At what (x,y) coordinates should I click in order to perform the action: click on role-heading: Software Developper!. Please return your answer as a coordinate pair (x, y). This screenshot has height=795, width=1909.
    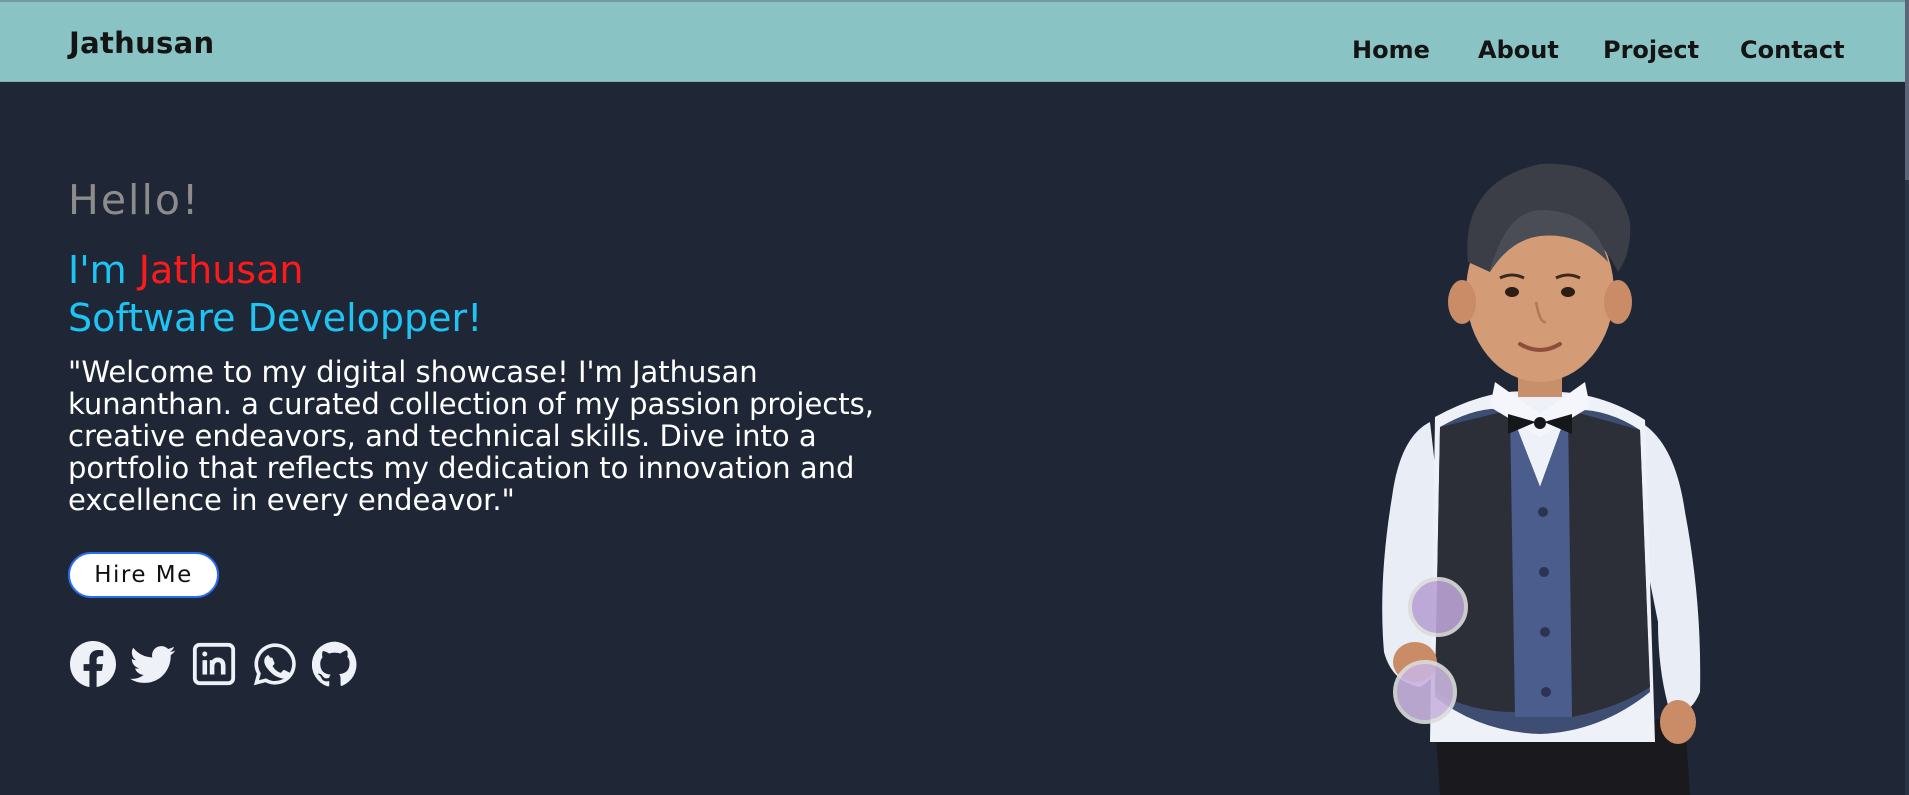
    Looking at the image, I should click on (275, 318).